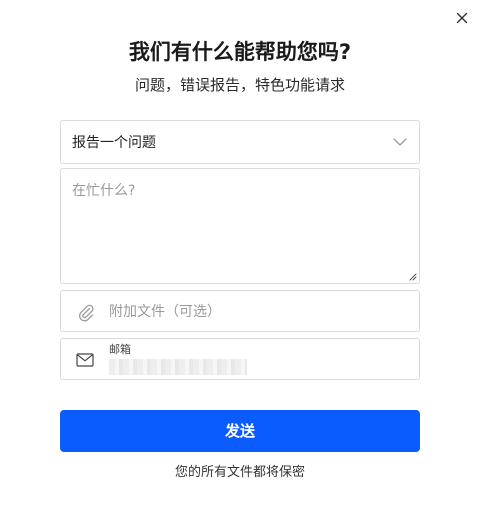  What do you see at coordinates (104, 191) in the screenshot?
I see `message-placeholder: 在忙什么?` at bounding box center [104, 191].